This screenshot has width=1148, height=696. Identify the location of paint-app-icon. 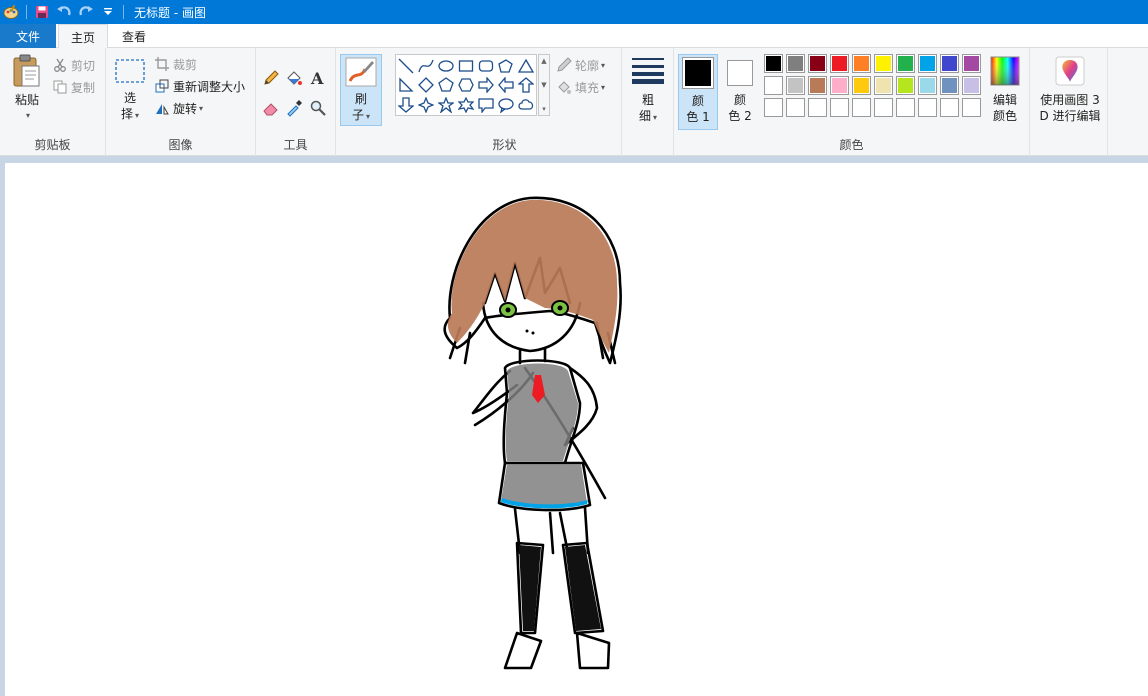
(11, 12).